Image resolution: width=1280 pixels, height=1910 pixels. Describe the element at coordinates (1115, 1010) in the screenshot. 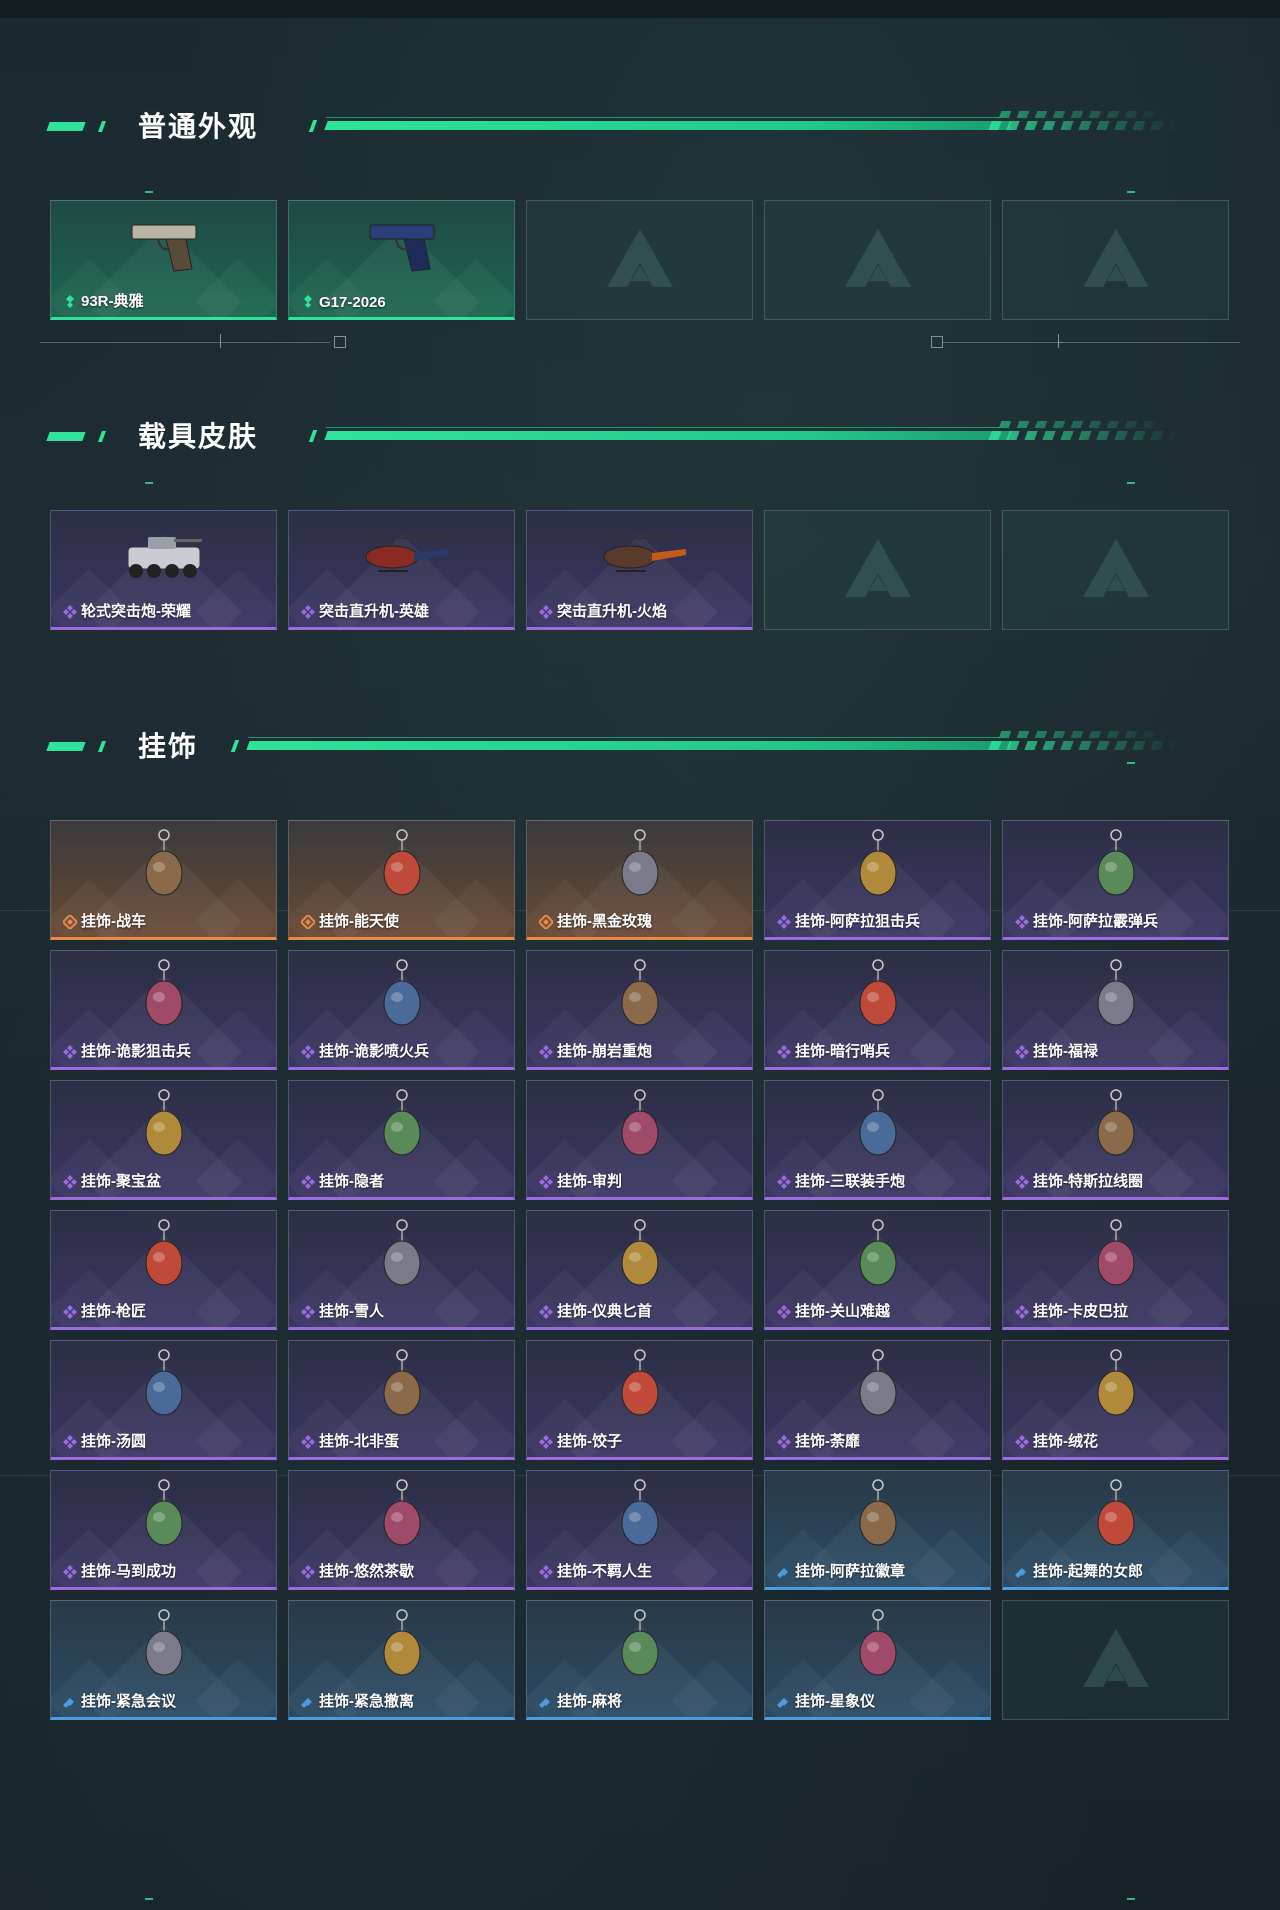

I see `item-card: 挂饰-福禄` at that location.